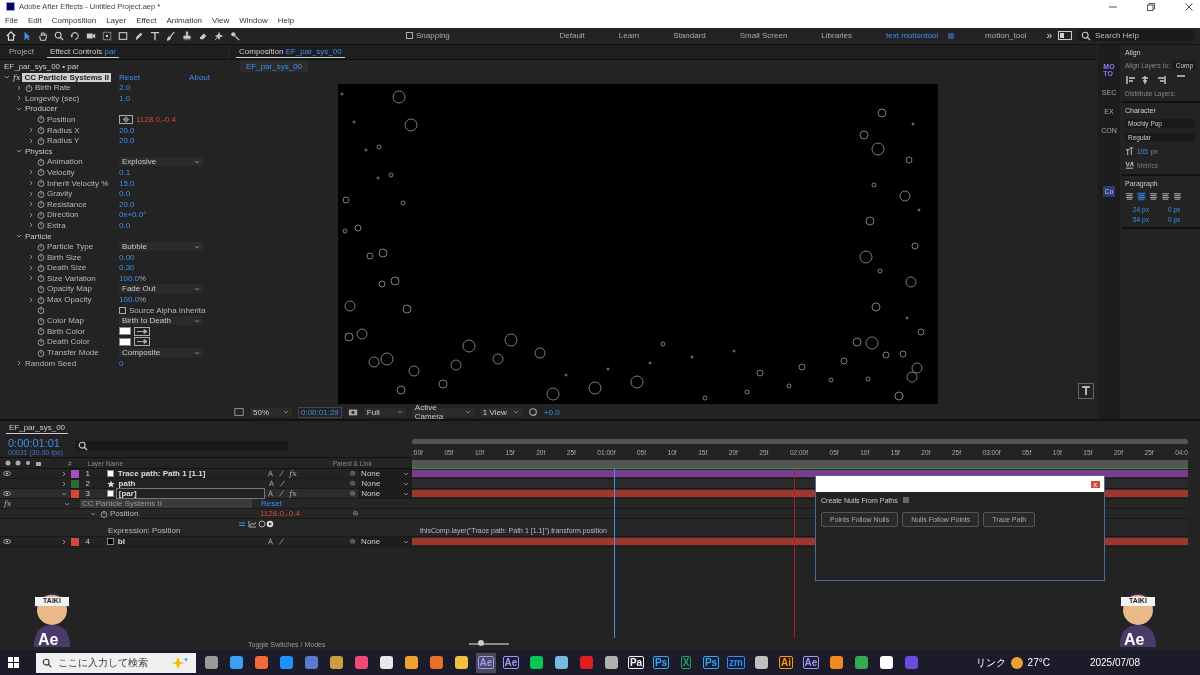 Image resolution: width=1200 pixels, height=675 pixels. What do you see at coordinates (34, 21) in the screenshot?
I see `menu-item: Edit` at bounding box center [34, 21].